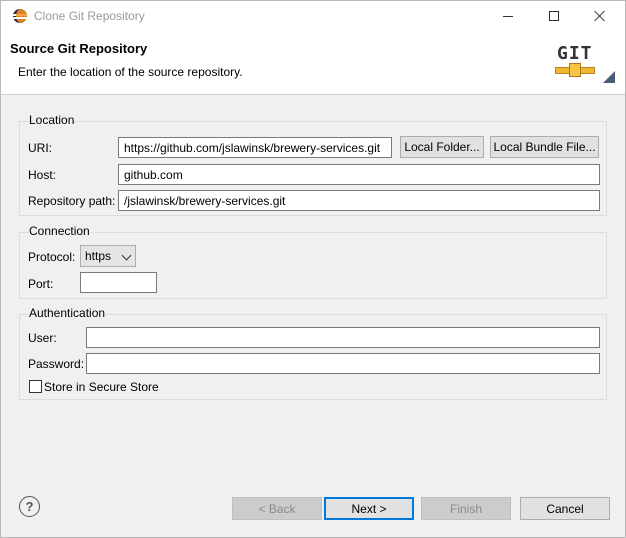 Image resolution: width=626 pixels, height=538 pixels. I want to click on title-bar: Clone Git Repository, so click(313, 16).